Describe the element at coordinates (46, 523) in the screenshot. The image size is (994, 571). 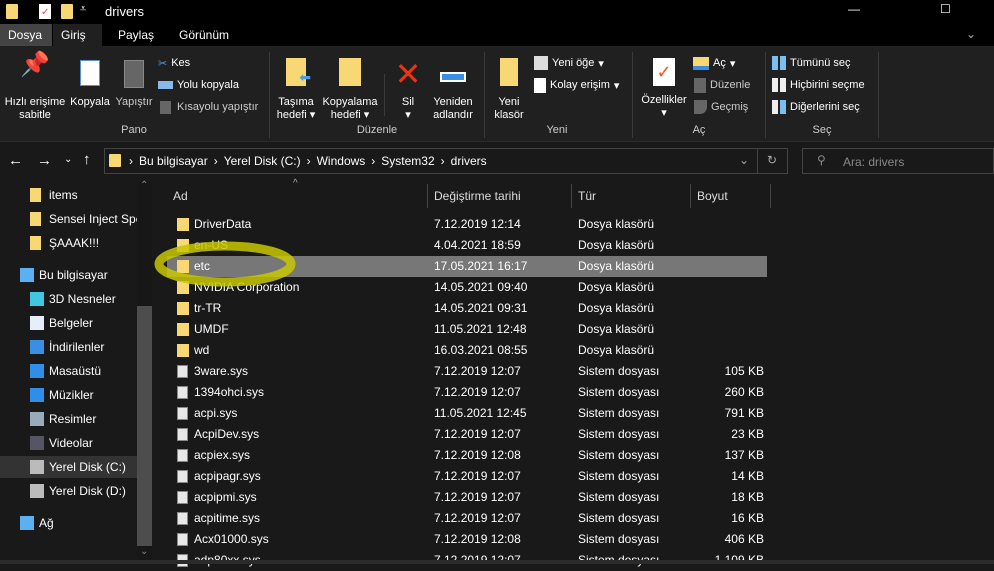
I see `sidebar-item-label: Ağ` at that location.